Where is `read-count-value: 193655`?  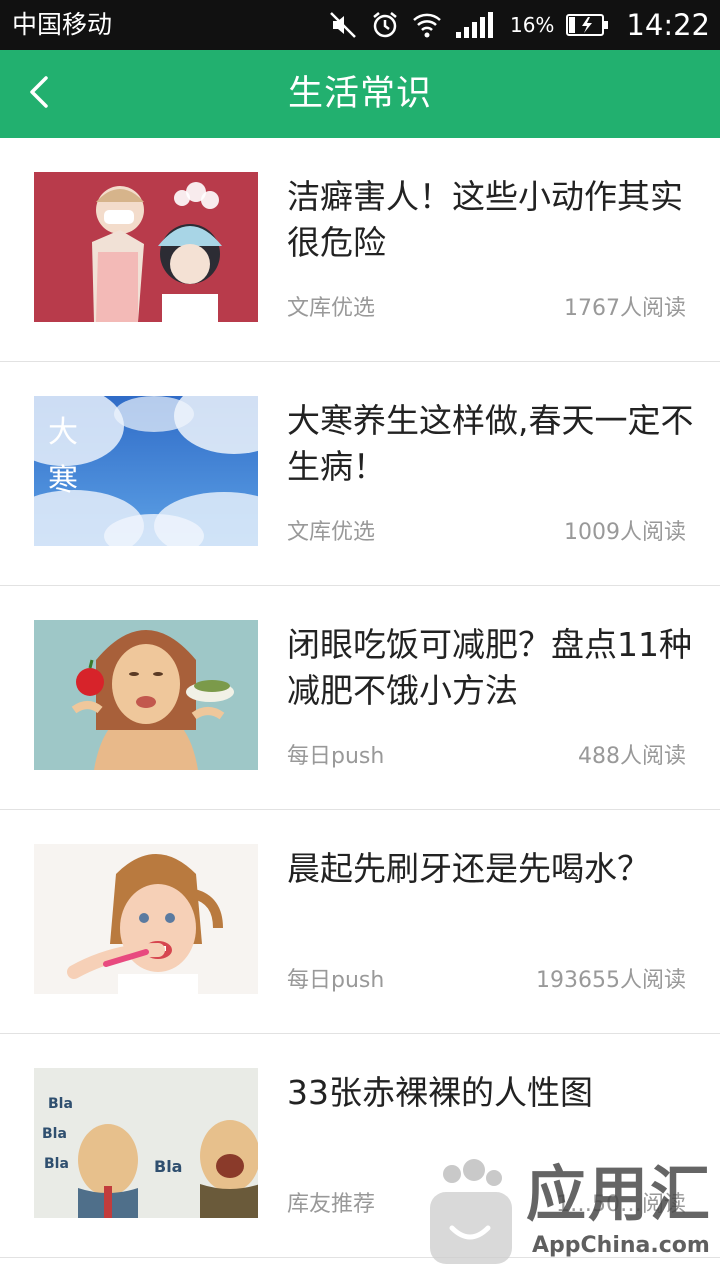
read-count-value: 193655 is located at coordinates (578, 980).